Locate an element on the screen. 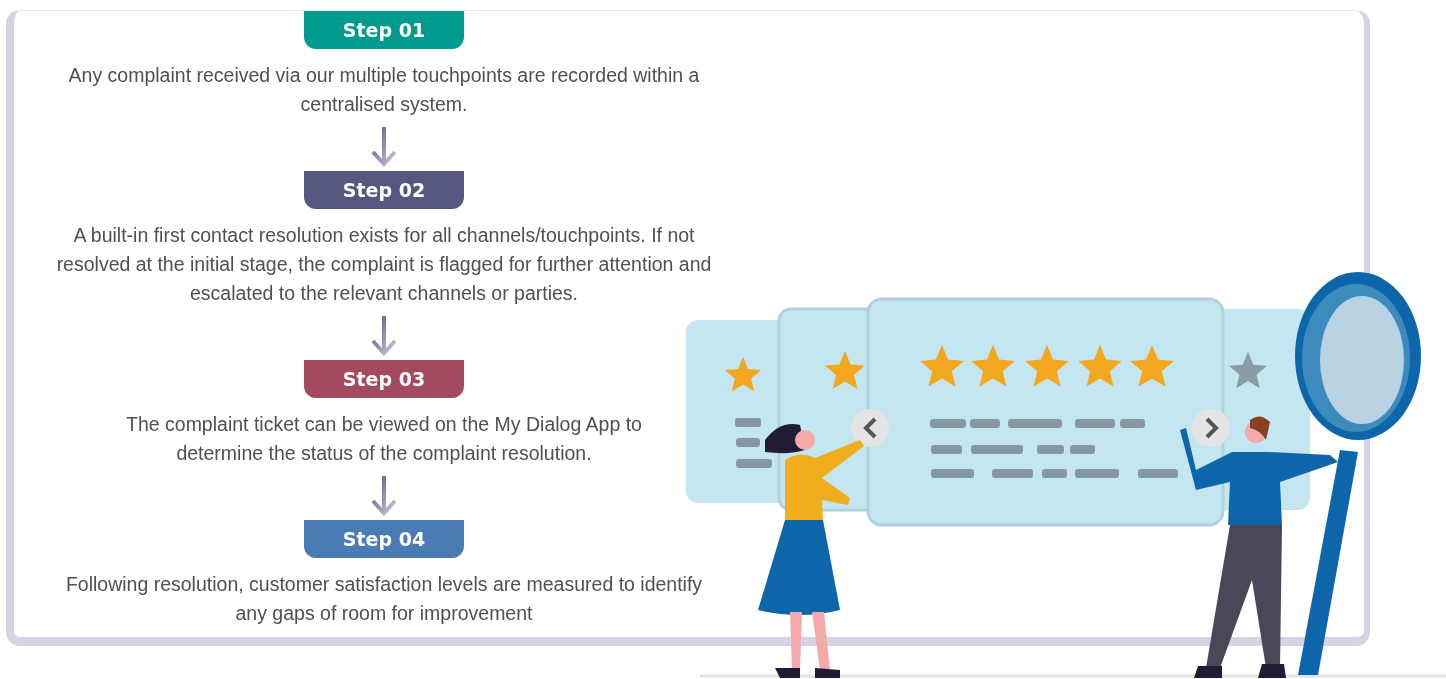 This screenshot has width=1446, height=679. step-description: A built-in first contact resolution exists for all channels/touchpoints. If not resolved at the initial stage, the complaint is flagged for further attention and escalated to the relevant channels or parties. is located at coordinates (384, 264).